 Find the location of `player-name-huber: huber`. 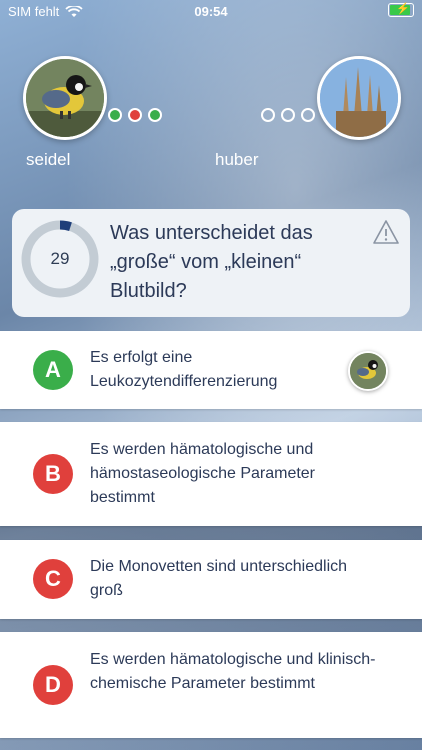

player-name-huber: huber is located at coordinates (237, 159).